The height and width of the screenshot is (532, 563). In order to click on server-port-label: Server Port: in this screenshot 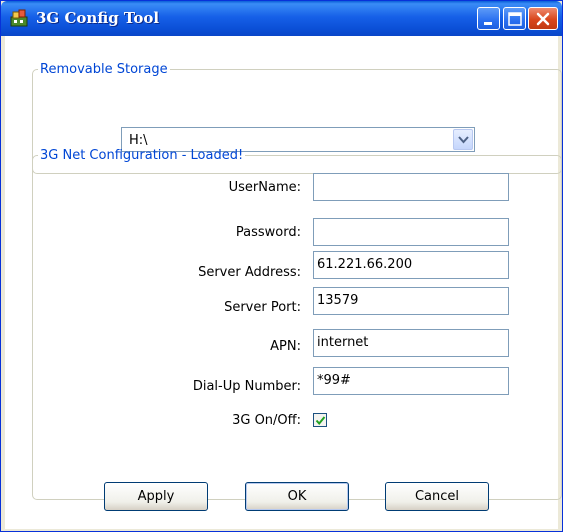, I will do `click(262, 307)`.